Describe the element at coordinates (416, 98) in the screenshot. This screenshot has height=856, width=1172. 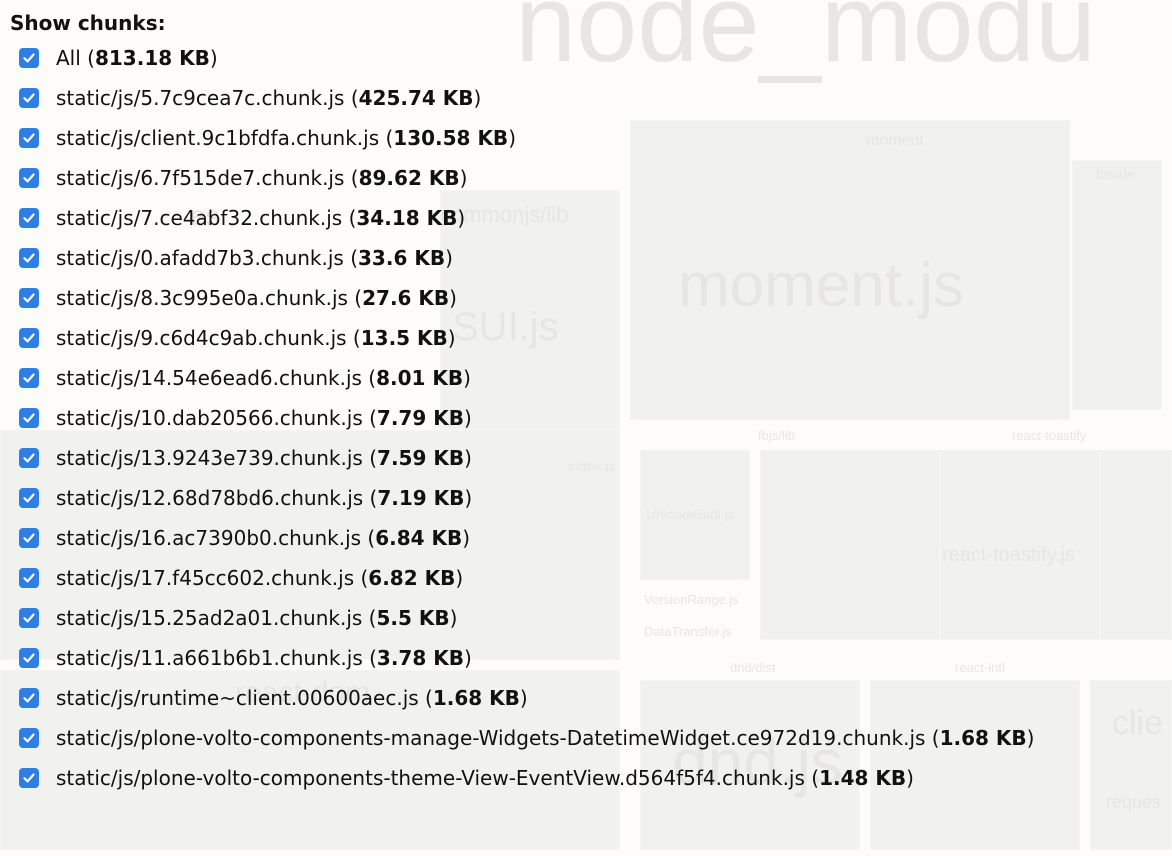
I see `chunk-size: 425.74 KB` at that location.